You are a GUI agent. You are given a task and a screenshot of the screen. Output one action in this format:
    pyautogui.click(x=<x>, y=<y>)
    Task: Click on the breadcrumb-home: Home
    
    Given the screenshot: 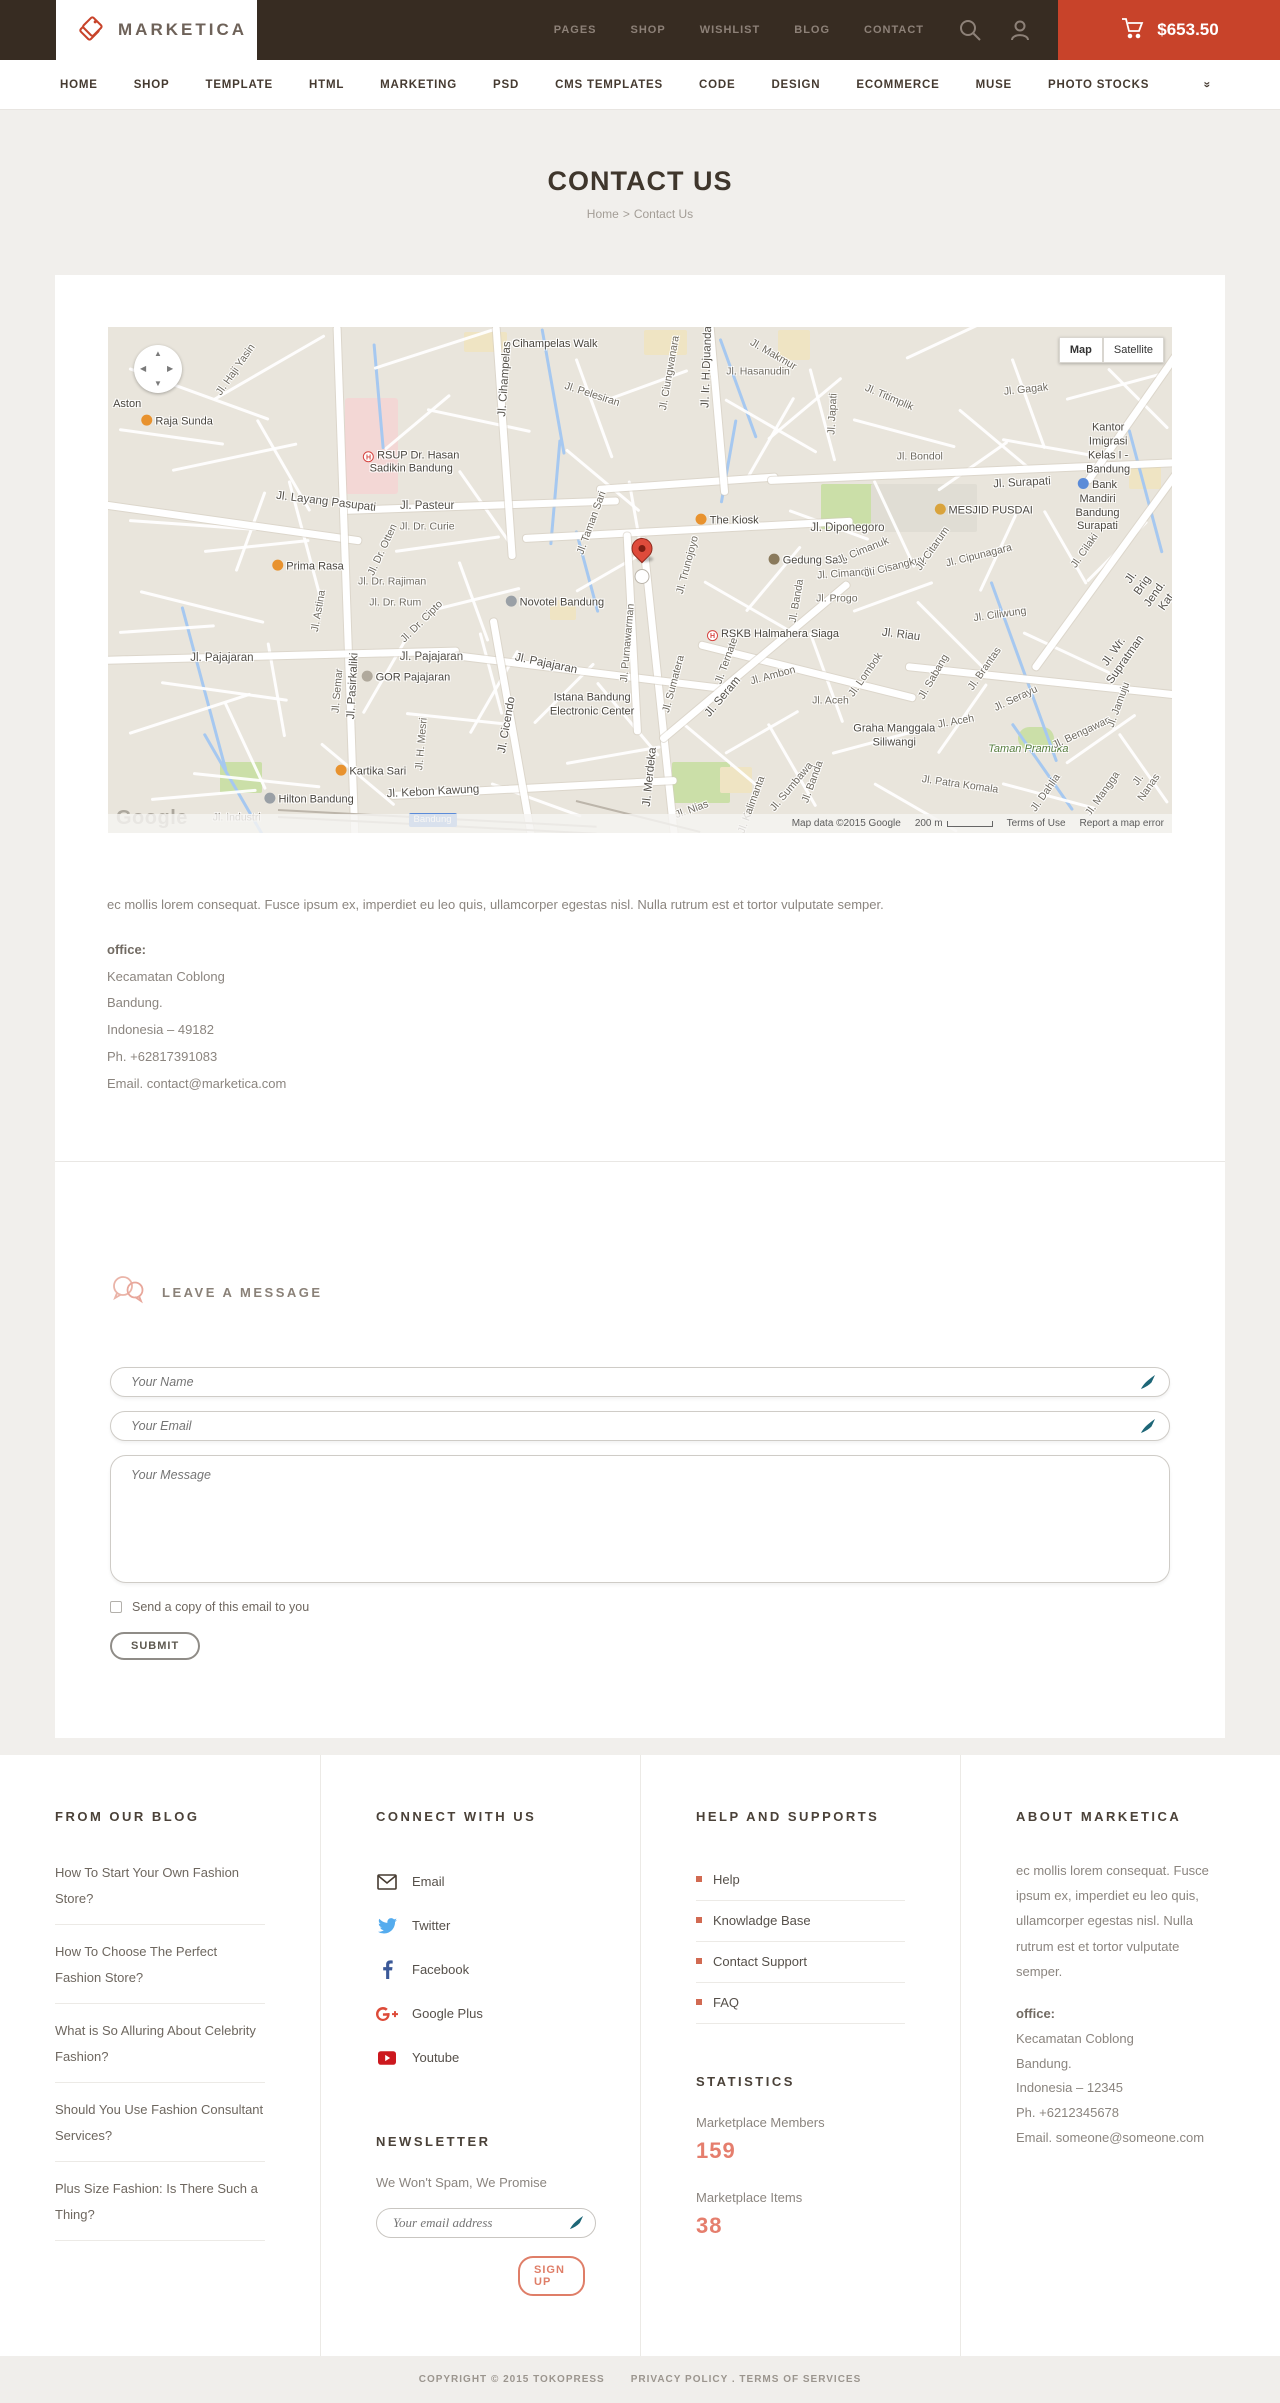 What is the action you would take?
    pyautogui.click(x=603, y=214)
    